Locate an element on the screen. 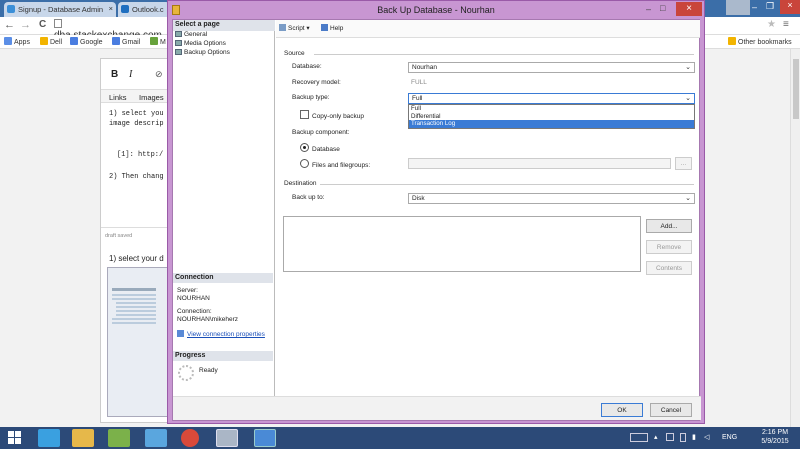  draft-status: draft saved is located at coordinates (119, 236).